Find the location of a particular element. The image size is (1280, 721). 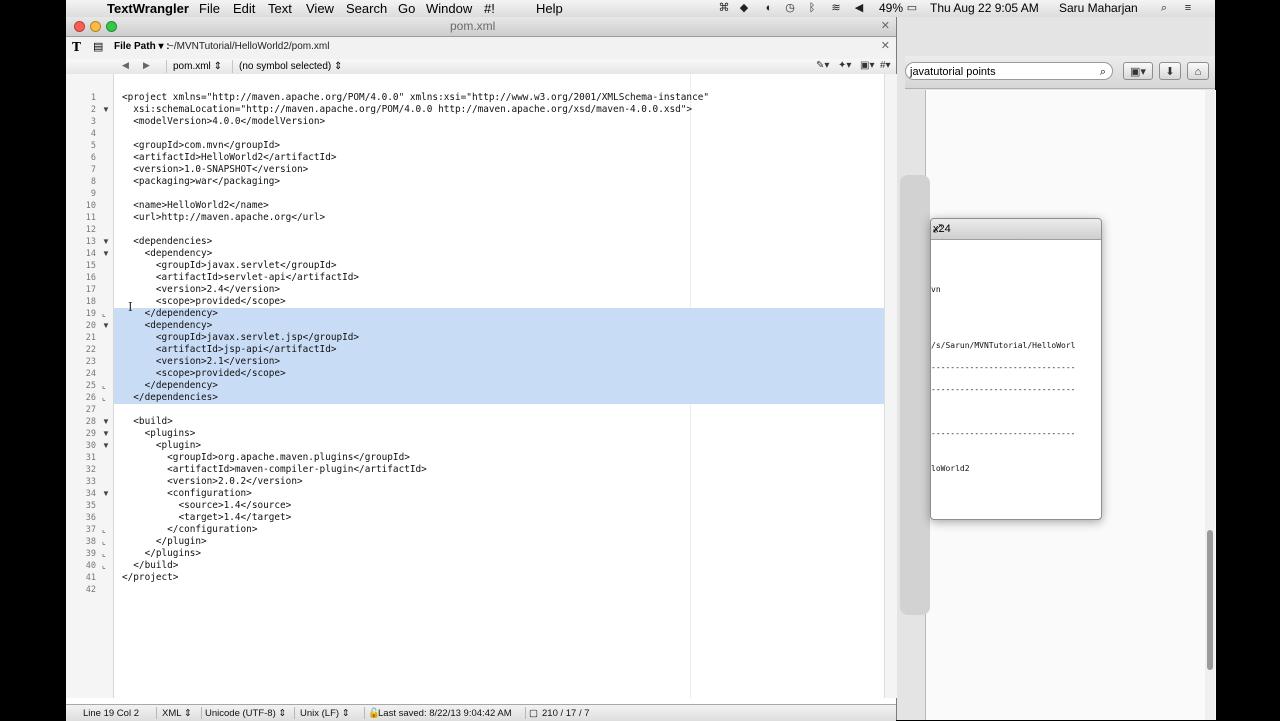

menu-go: Go is located at coordinates (406, 9).